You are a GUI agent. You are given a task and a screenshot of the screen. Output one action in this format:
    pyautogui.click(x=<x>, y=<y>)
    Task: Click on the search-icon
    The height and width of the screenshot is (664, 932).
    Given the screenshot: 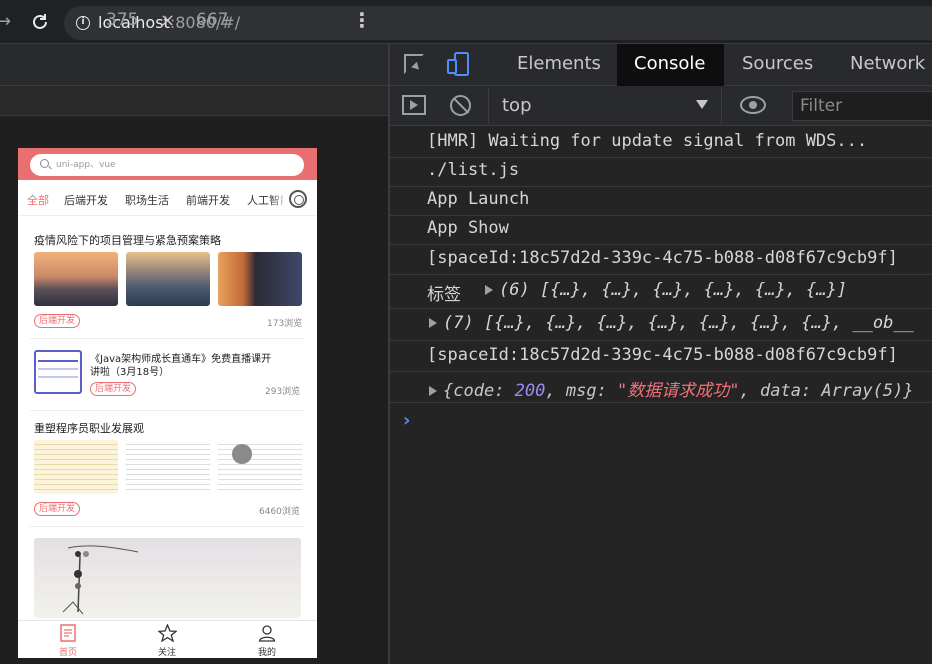 What is the action you would take?
    pyautogui.click(x=44, y=163)
    